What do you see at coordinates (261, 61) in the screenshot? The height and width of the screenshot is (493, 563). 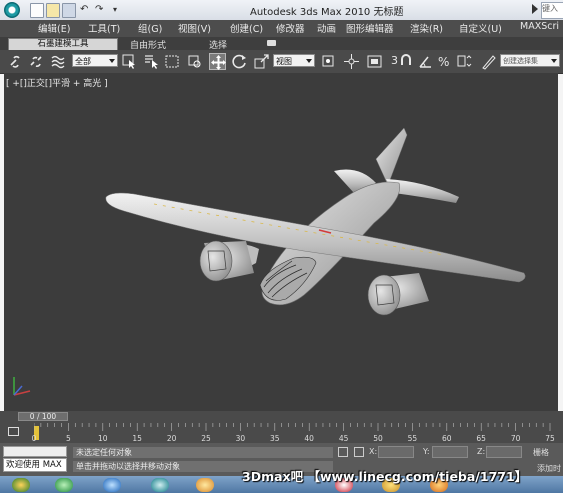 I see `select-and-scale-icon` at bounding box center [261, 61].